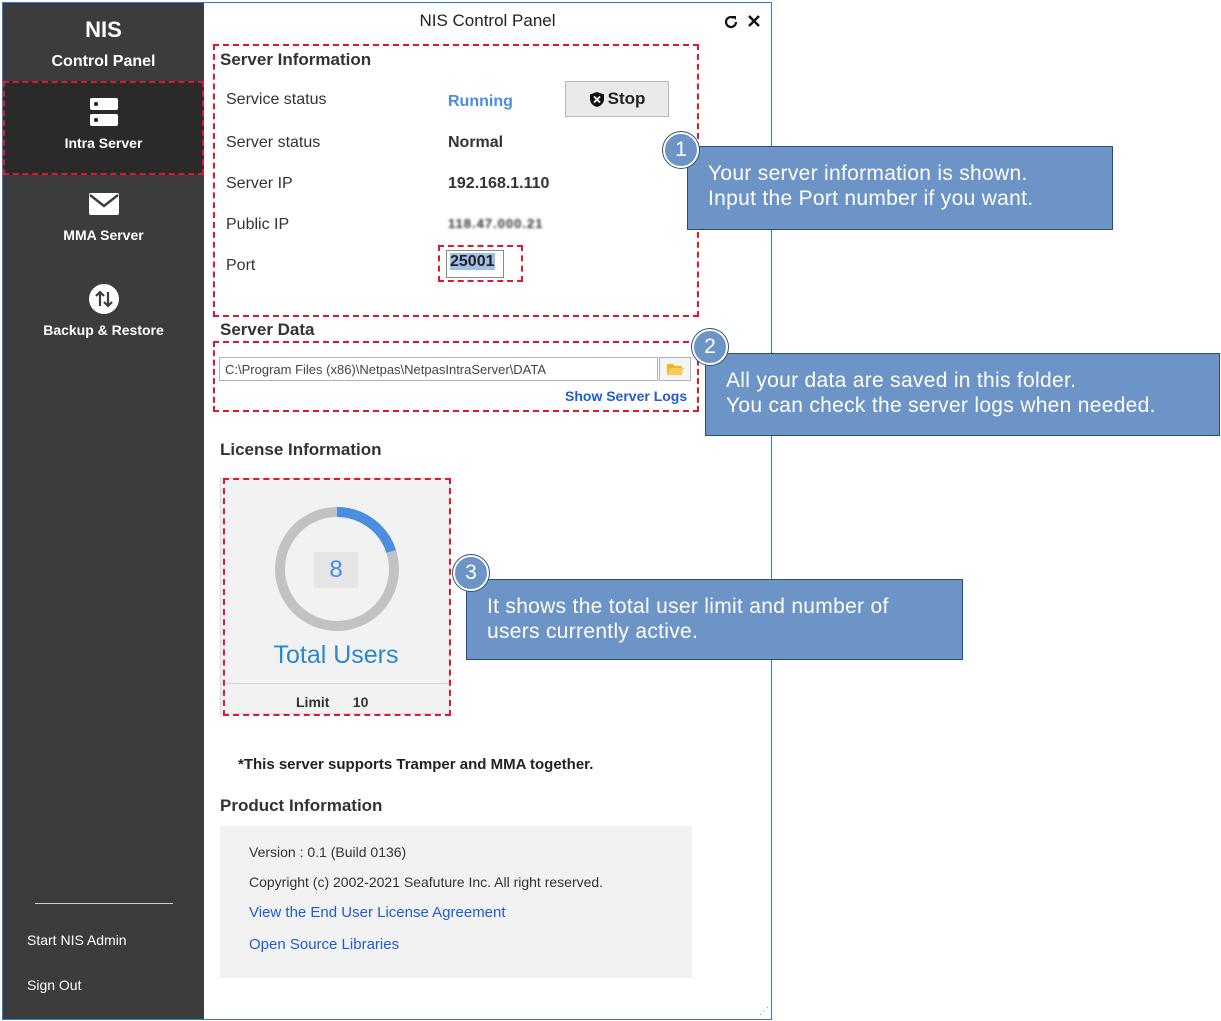 The image size is (1221, 1021). What do you see at coordinates (103, 112) in the screenshot?
I see `server-icon` at bounding box center [103, 112].